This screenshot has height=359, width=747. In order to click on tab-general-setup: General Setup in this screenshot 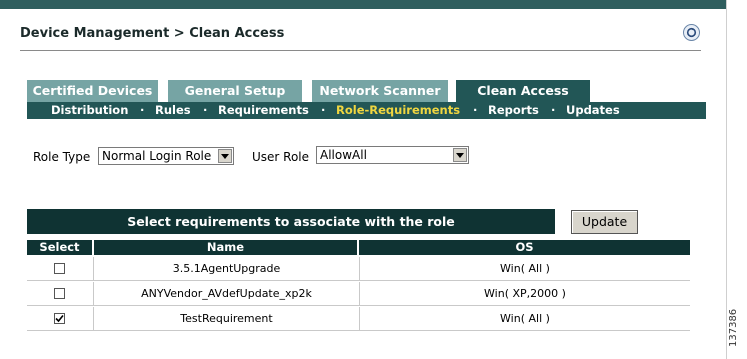, I will do `click(235, 91)`.